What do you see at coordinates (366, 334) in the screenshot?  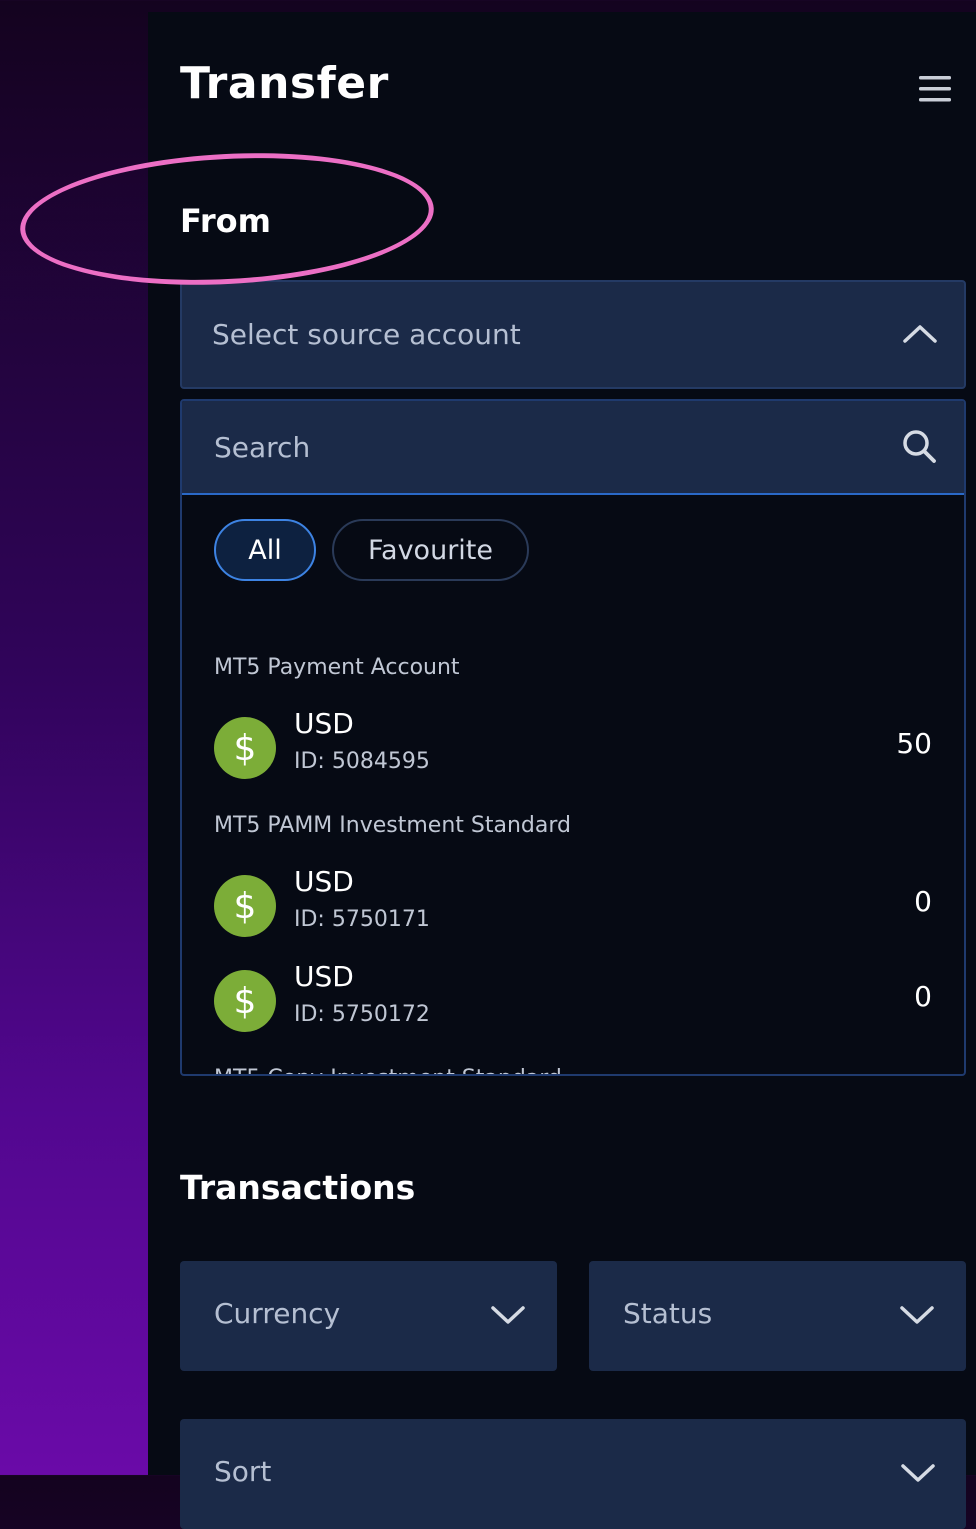 I see `source-account-placeholder: Select source account` at bounding box center [366, 334].